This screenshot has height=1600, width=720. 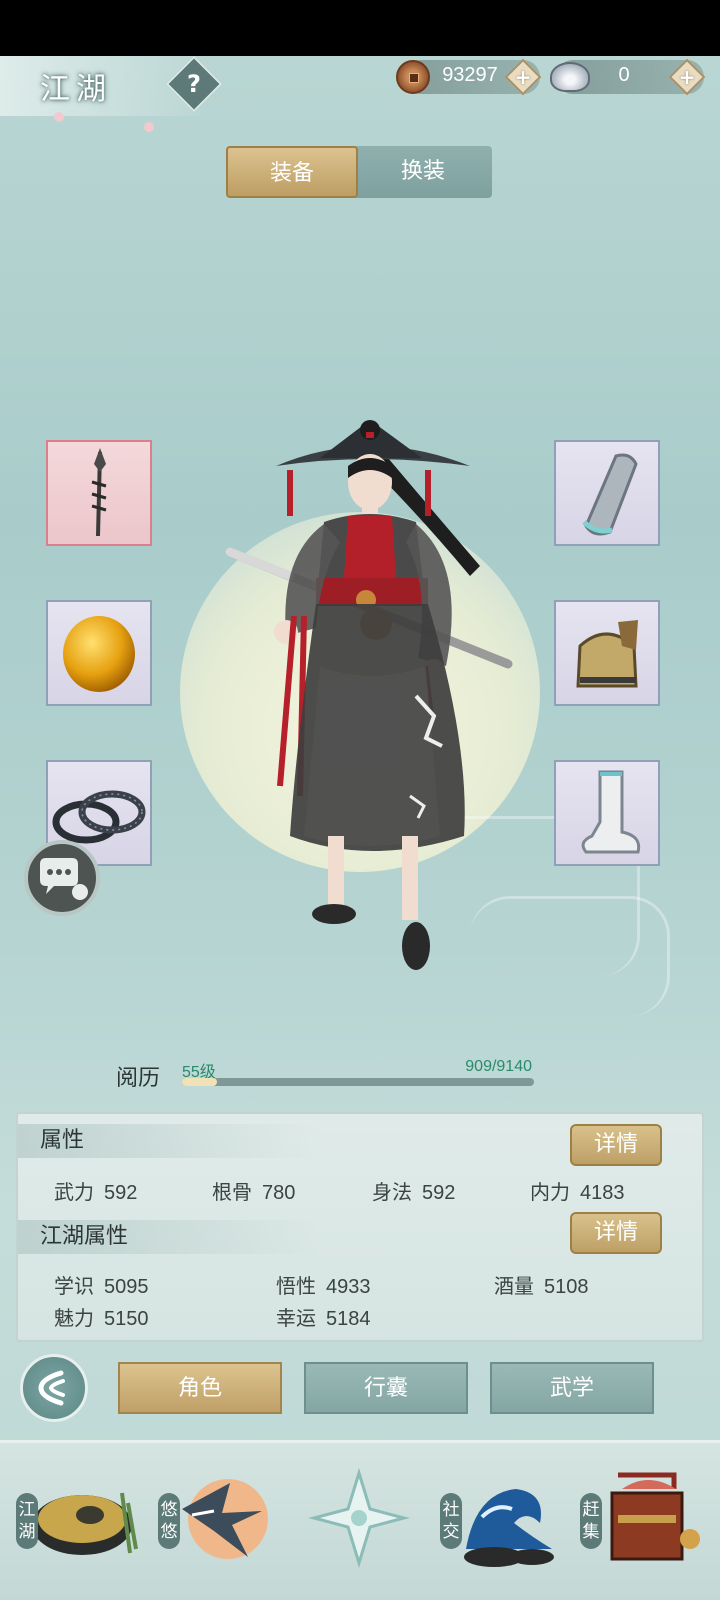 What do you see at coordinates (199, 1082) in the screenshot?
I see `experience-bar-fill` at bounding box center [199, 1082].